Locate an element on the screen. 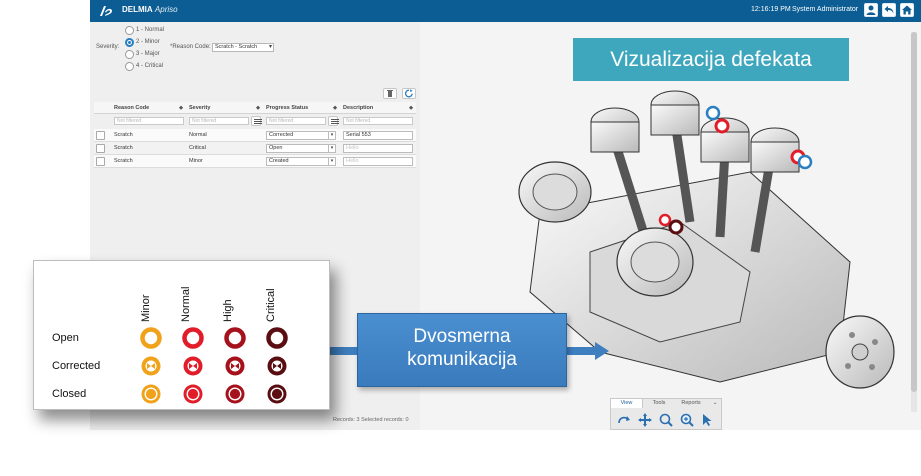 The image size is (921, 476). user-profile-button is located at coordinates (871, 10).